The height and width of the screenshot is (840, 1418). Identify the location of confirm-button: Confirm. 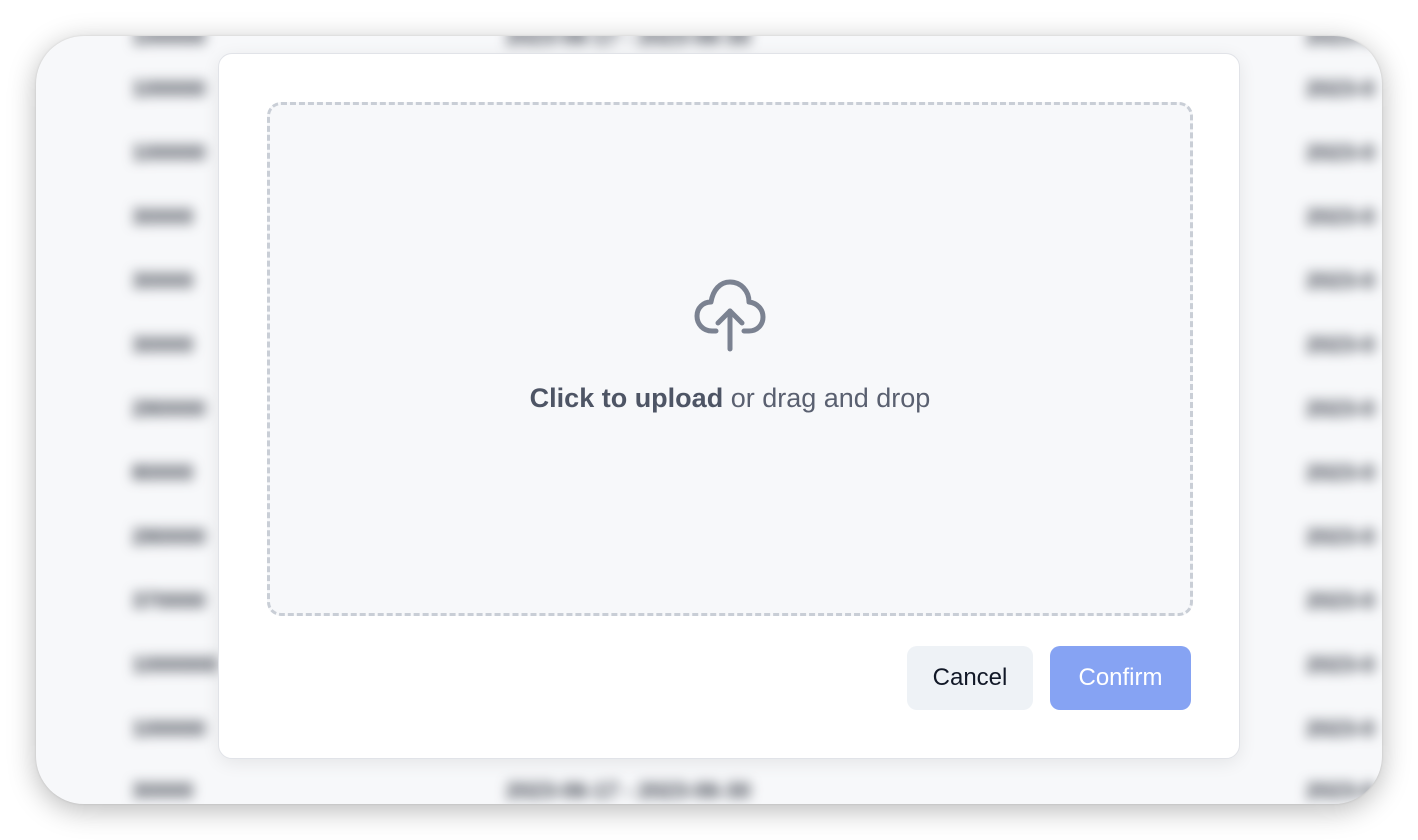
(1120, 678).